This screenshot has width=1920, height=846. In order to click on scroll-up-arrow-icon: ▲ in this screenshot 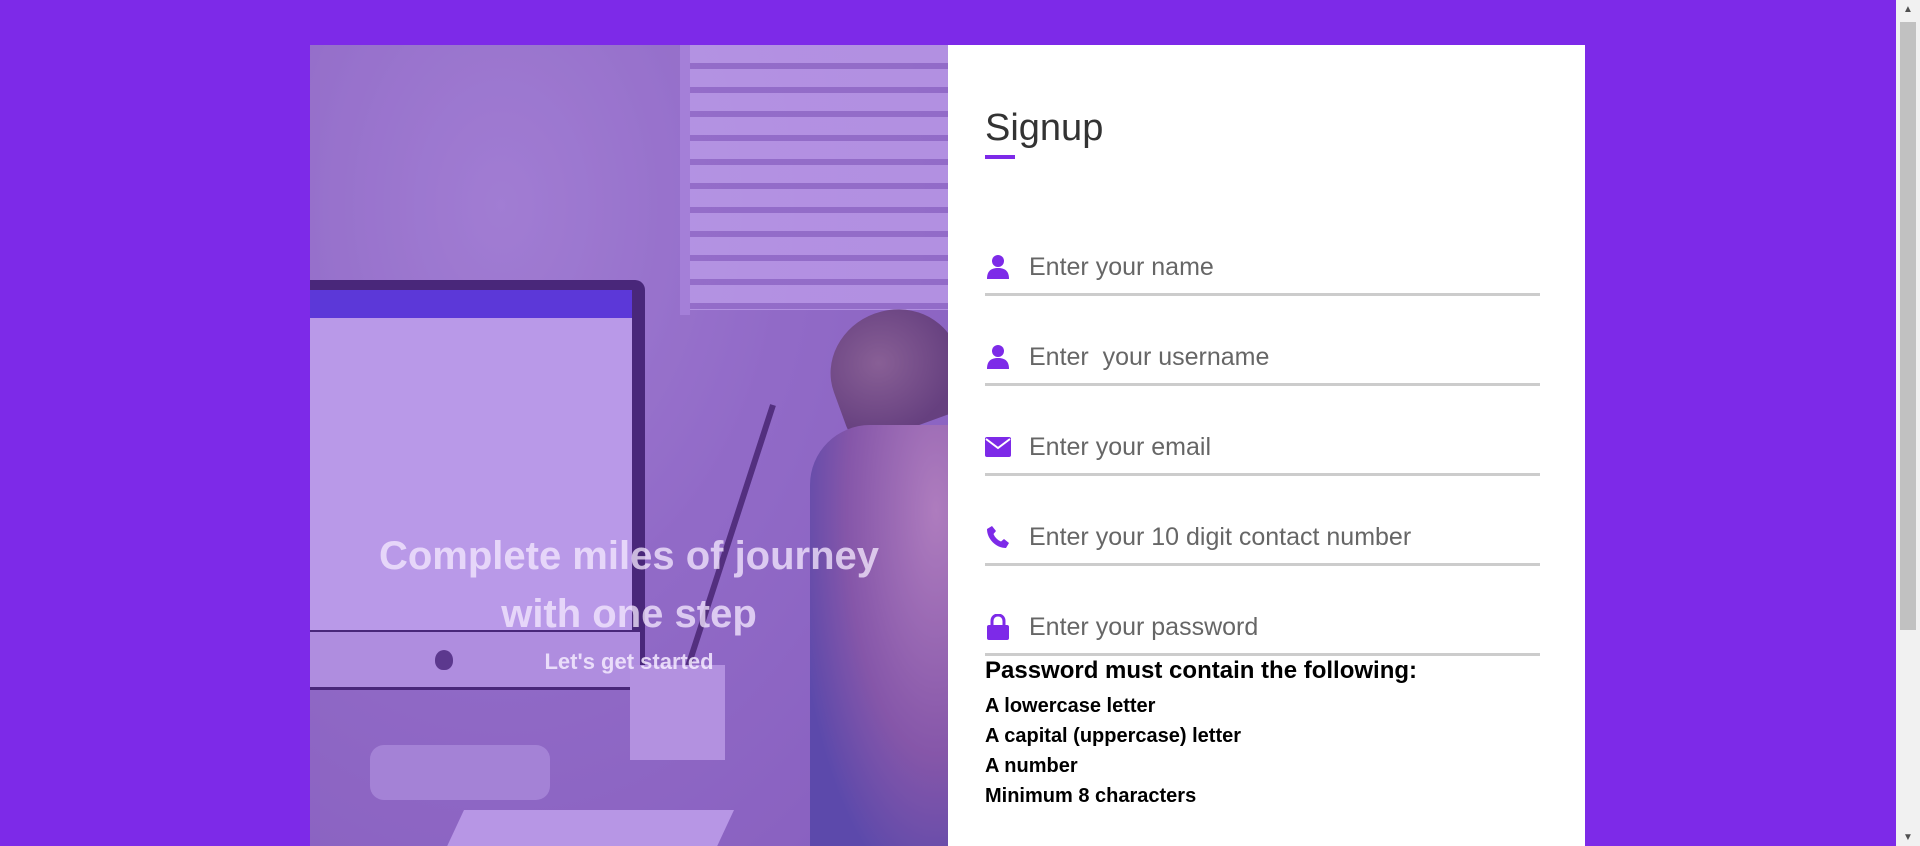, I will do `click(1908, 9)`.